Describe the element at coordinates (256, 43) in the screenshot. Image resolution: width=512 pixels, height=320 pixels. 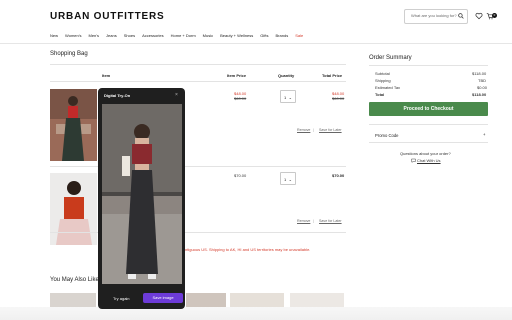
I see `header-divider` at that location.